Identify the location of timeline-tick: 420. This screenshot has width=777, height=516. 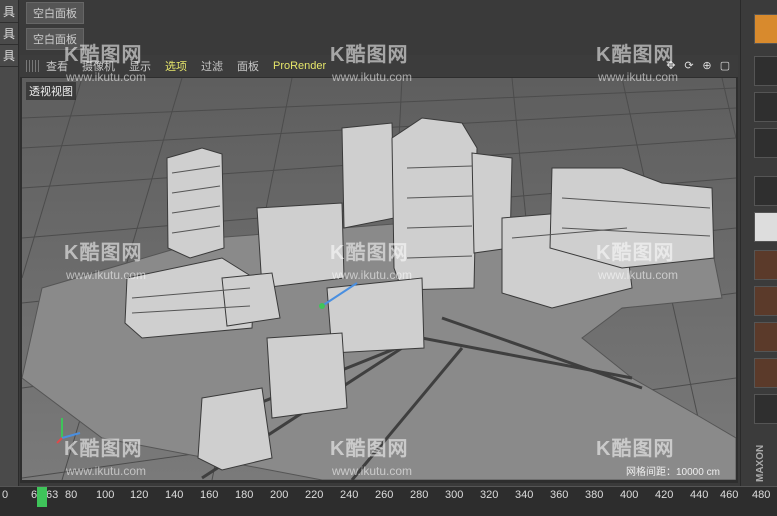
(664, 495).